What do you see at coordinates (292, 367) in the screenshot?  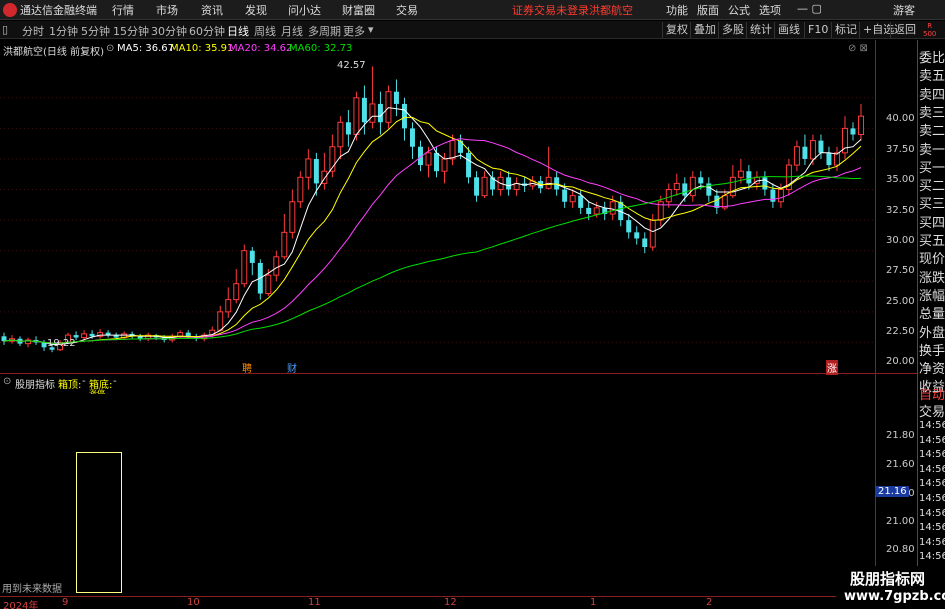 I see `event-marker-cai: 财` at bounding box center [292, 367].